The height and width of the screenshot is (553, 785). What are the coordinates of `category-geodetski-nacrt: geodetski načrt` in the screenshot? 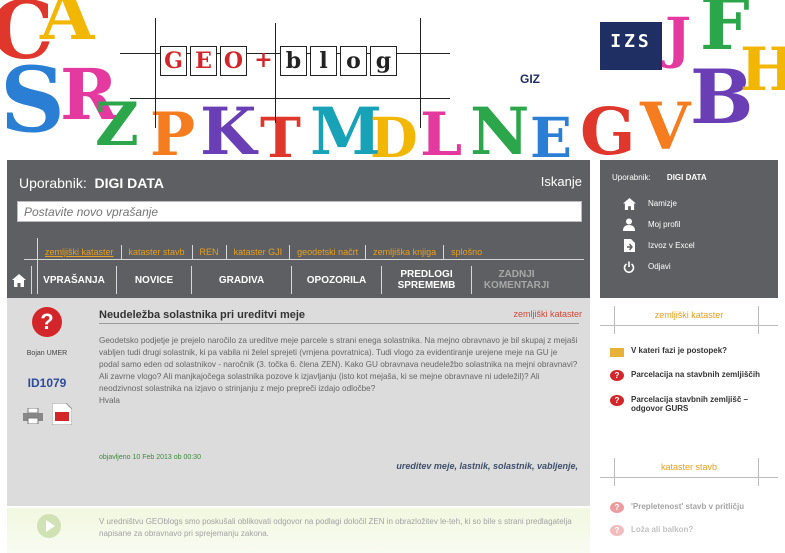 It's located at (327, 252).